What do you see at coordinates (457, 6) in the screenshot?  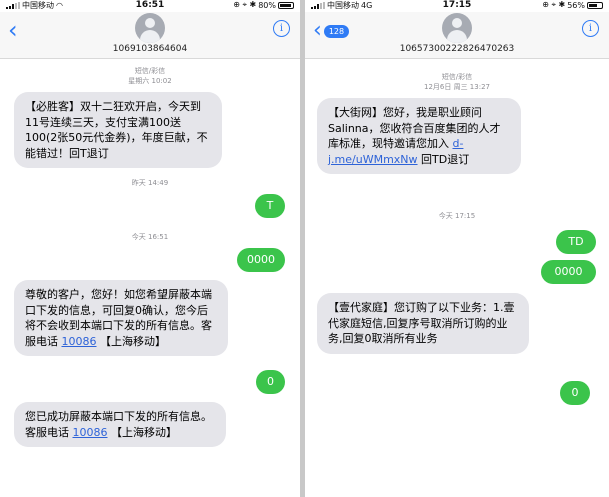 I see `status-bar: 中国移动 4G 17:15 ⊕ ⌖ ✱ 56%` at bounding box center [457, 6].